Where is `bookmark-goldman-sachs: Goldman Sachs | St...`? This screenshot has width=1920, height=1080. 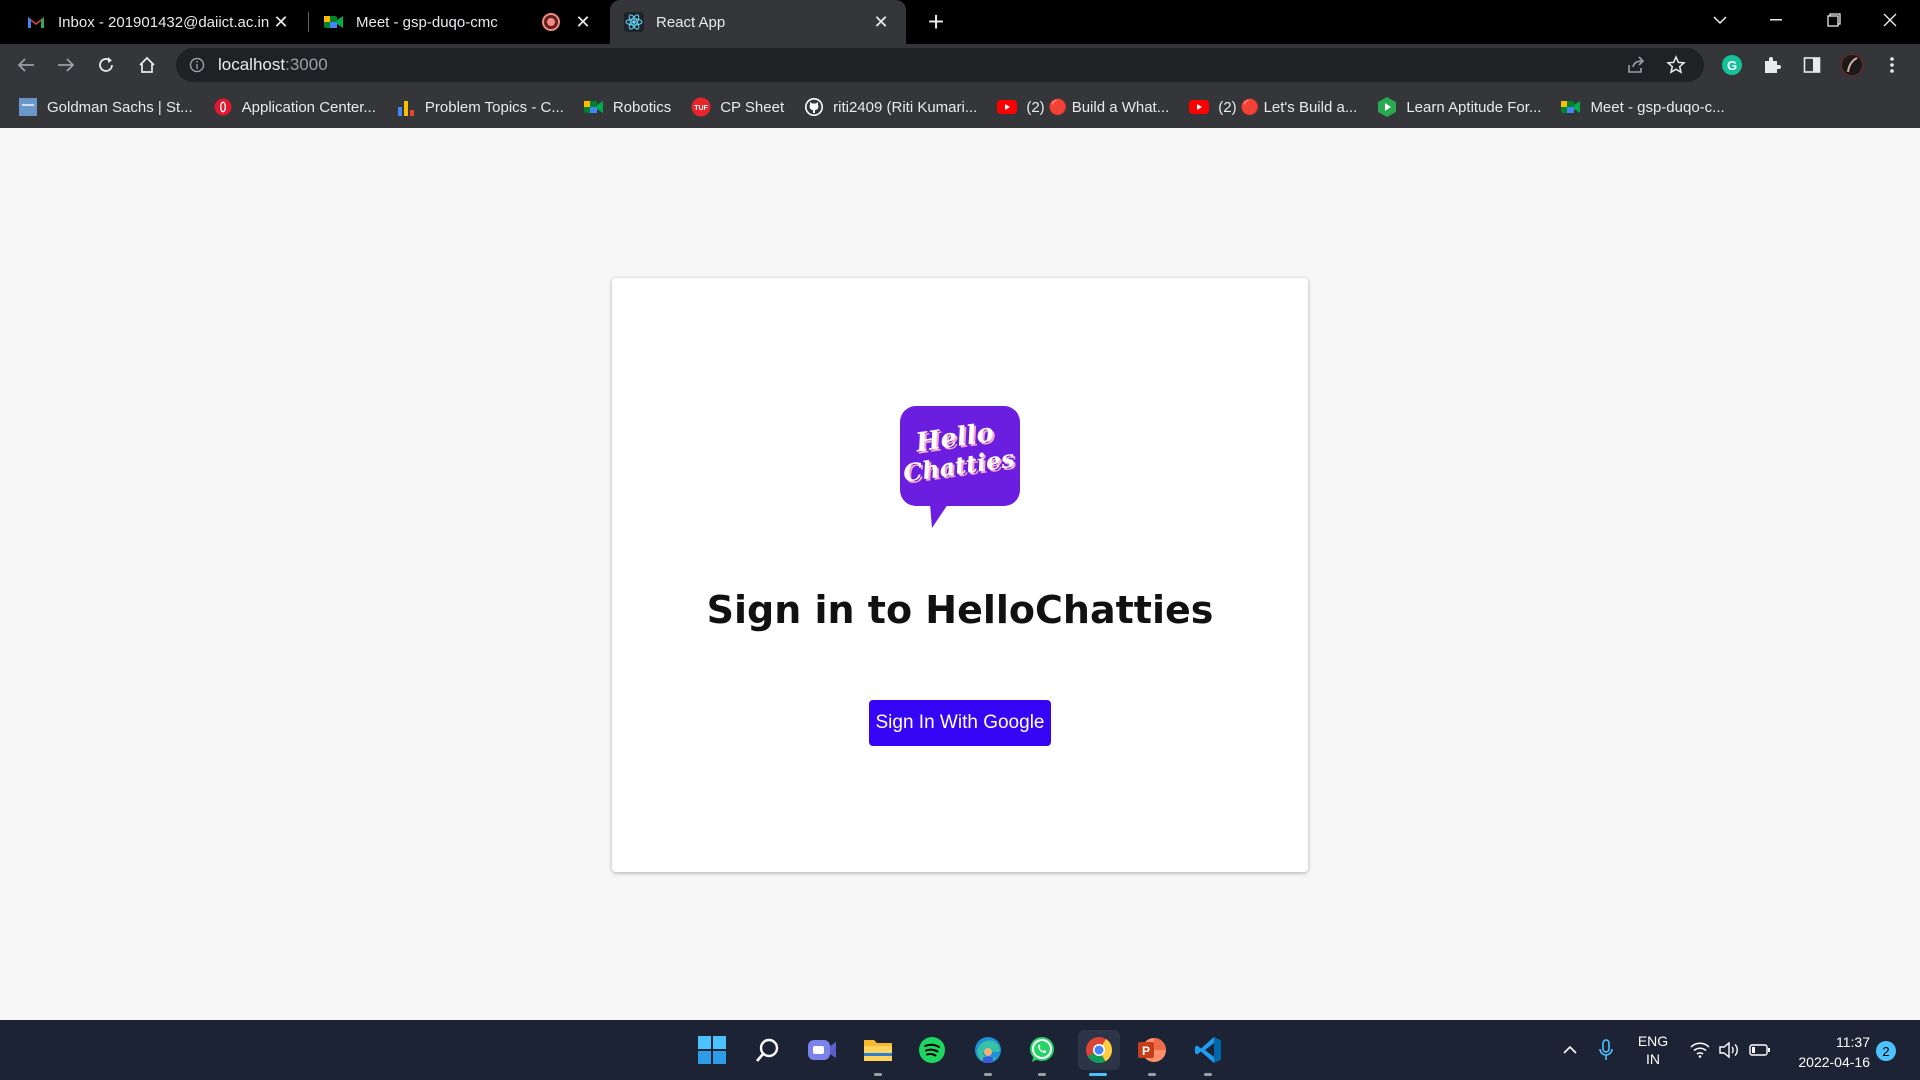 bookmark-goldman-sachs: Goldman Sachs | St... is located at coordinates (105, 107).